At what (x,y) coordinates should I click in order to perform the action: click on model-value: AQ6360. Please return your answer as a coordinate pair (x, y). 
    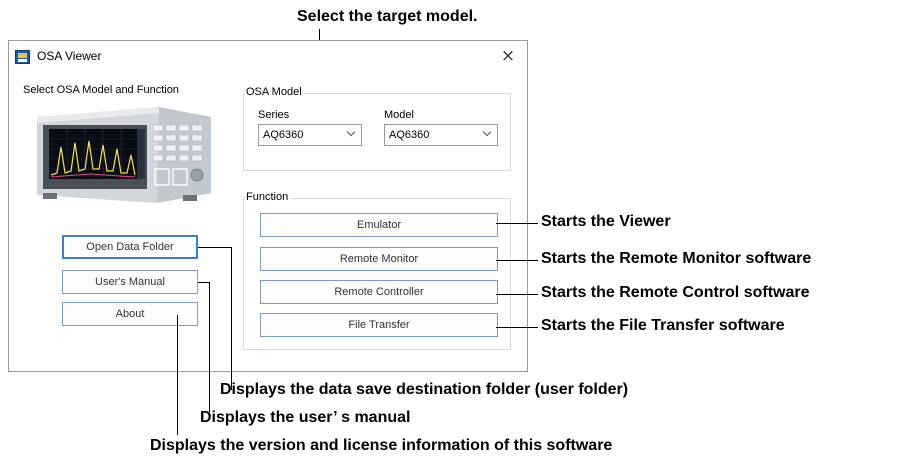
    Looking at the image, I should click on (409, 135).